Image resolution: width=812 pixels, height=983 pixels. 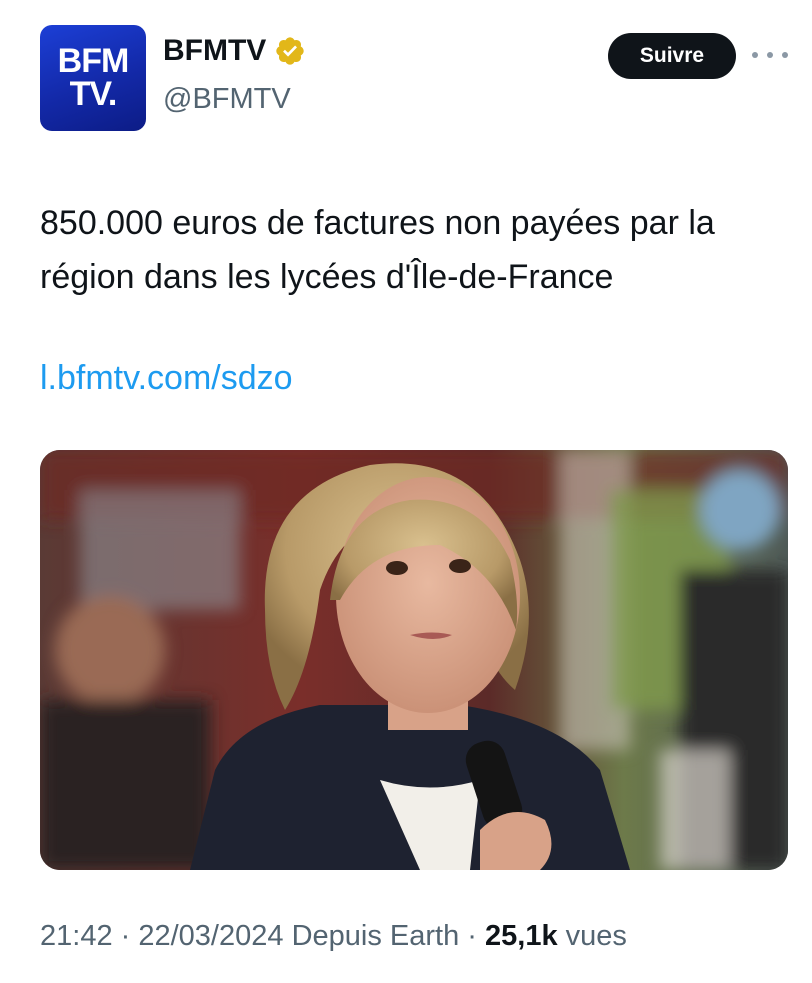 What do you see at coordinates (227, 99) in the screenshot?
I see `handle: @BFMTV` at bounding box center [227, 99].